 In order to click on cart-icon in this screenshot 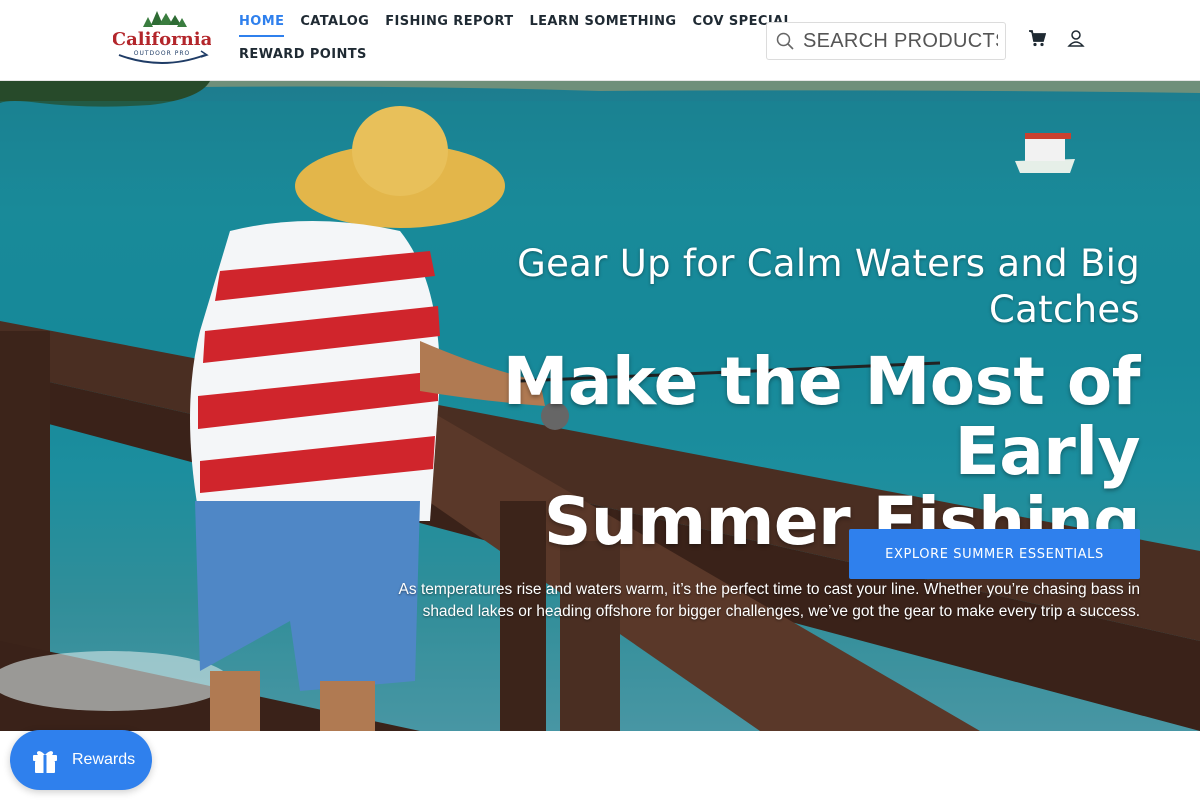, I will do `click(1037, 38)`.